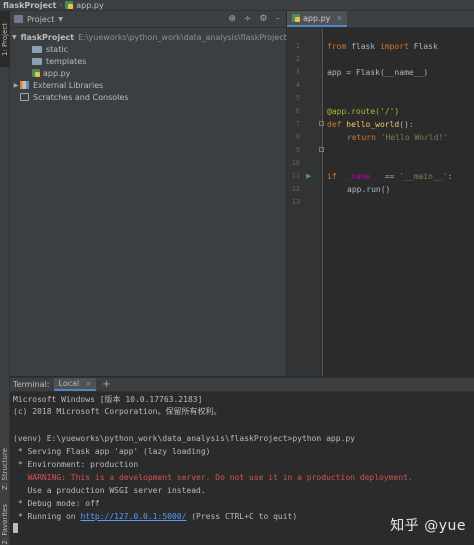 This screenshot has height=545, width=474. Describe the element at coordinates (358, 176) in the screenshot. I see `dunder-name: __name__` at that location.